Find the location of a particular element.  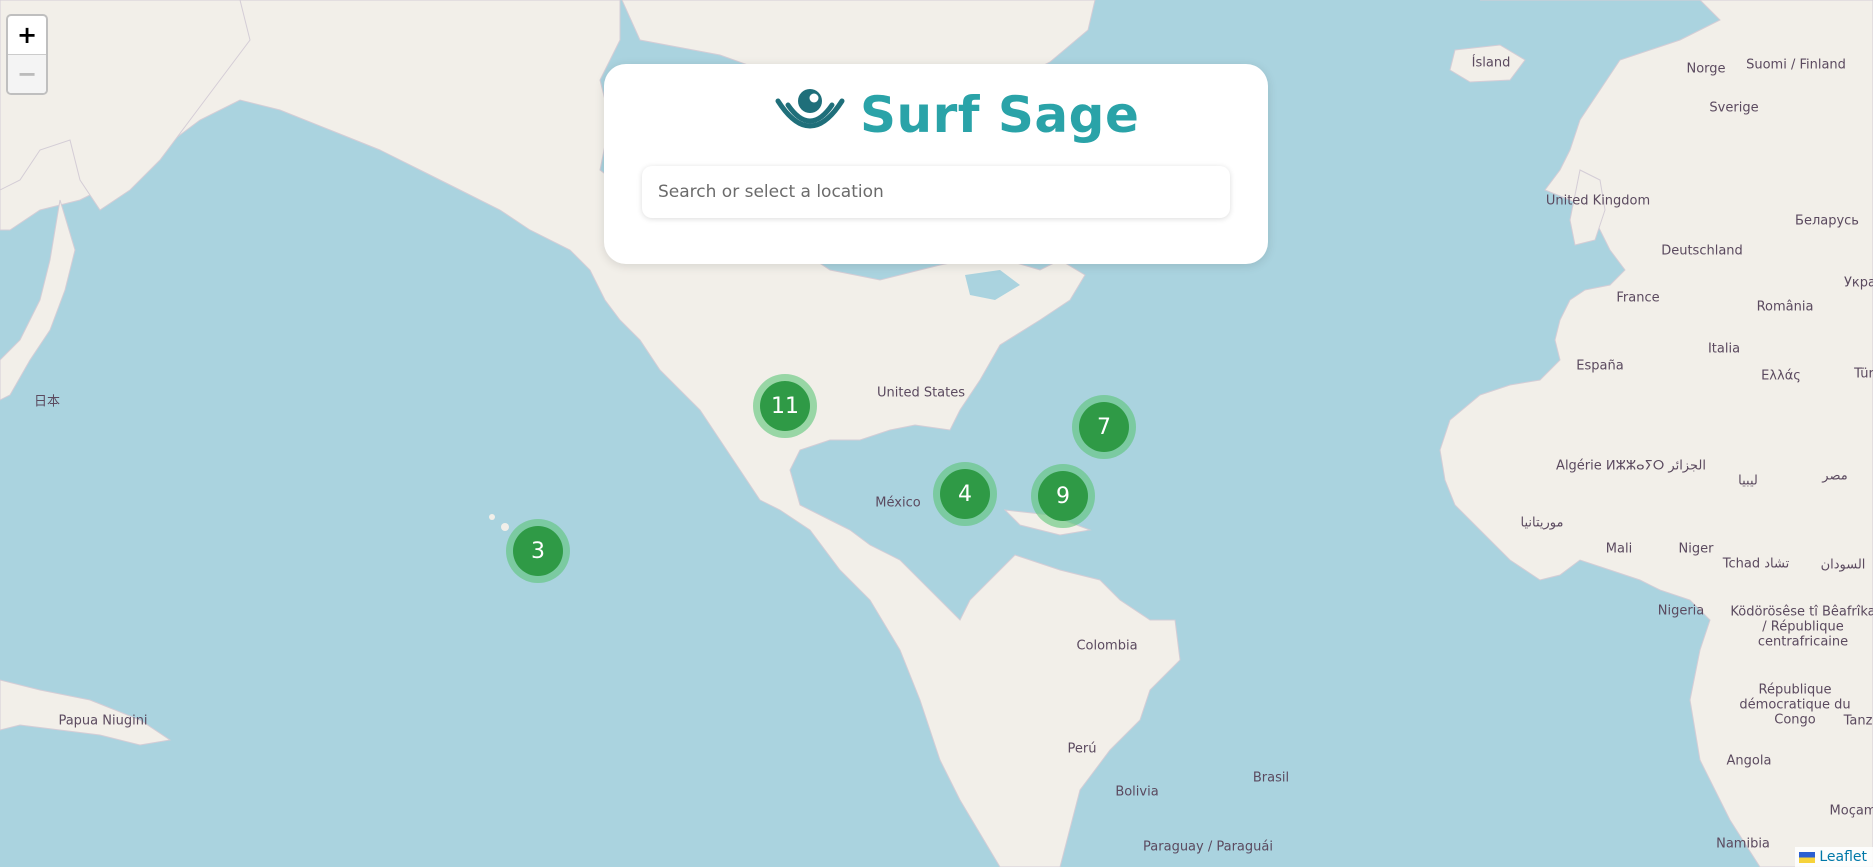

marker-cluster: 11 is located at coordinates (785, 406).